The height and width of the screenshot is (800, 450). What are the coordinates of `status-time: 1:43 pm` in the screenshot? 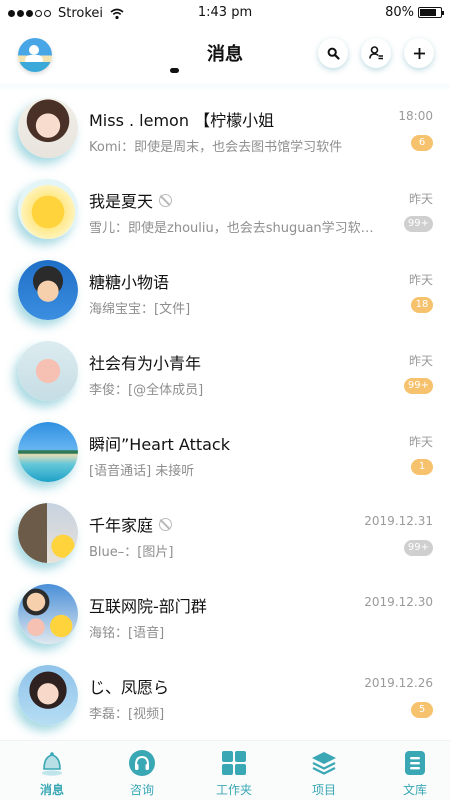 It's located at (225, 12).